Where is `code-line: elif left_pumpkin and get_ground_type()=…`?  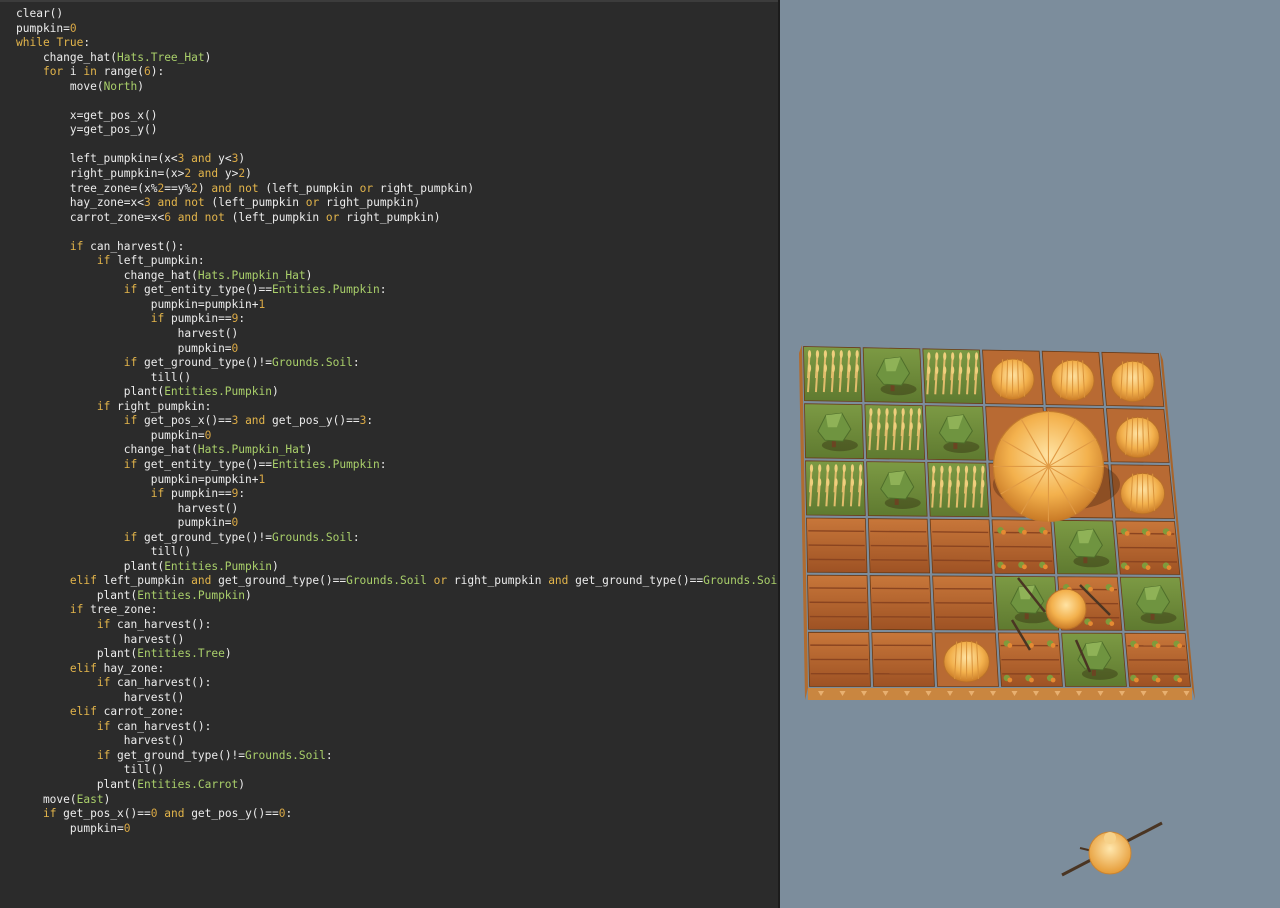 code-line: elif left_pumpkin and get_ground_type()=… is located at coordinates (397, 581).